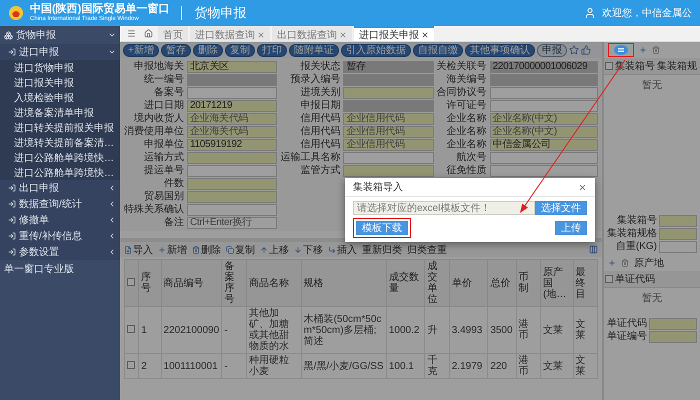 The image size is (700, 400). Describe the element at coordinates (150, 330) in the screenshot. I see `table-cell: 1` at that location.